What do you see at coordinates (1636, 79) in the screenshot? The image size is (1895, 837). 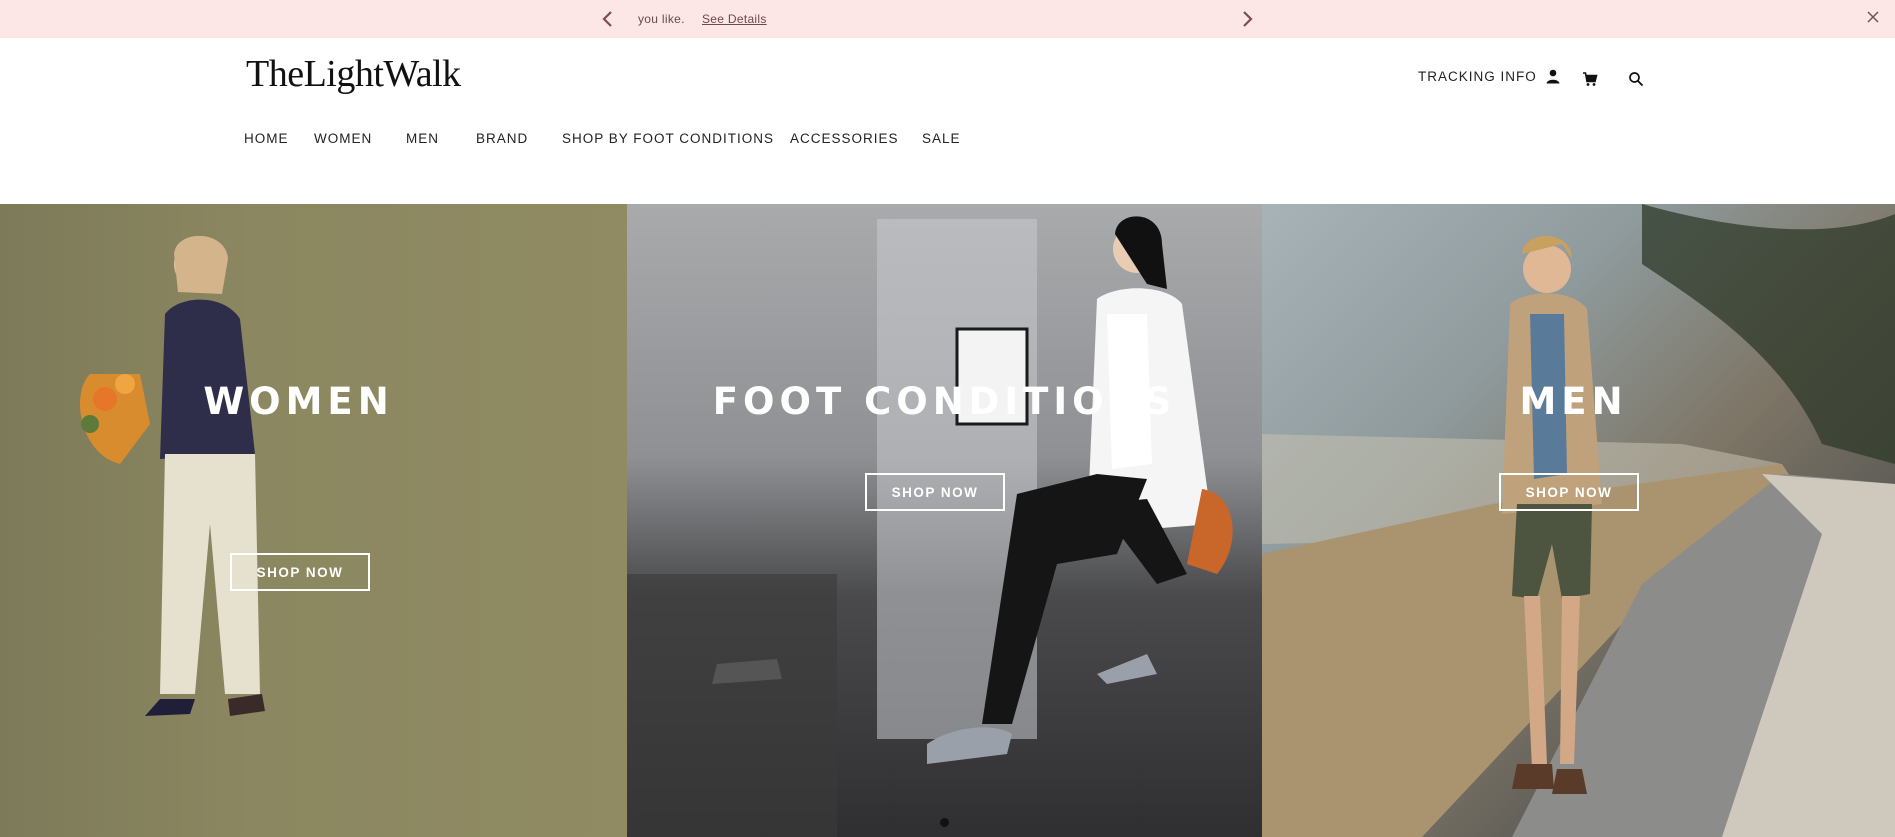 I see `search-icon` at bounding box center [1636, 79].